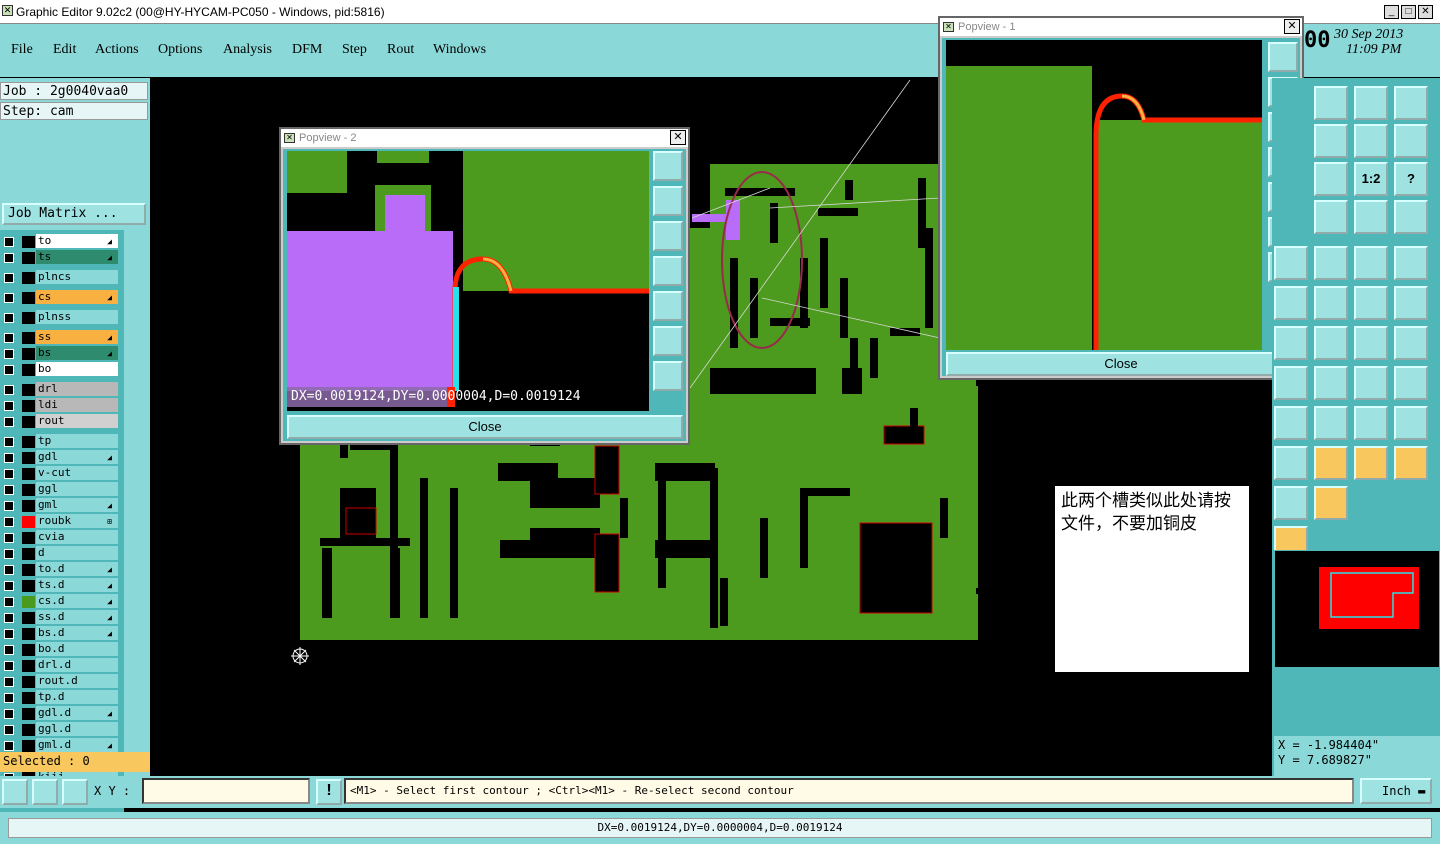 This screenshot has height=844, width=1440. I want to click on net-icon, so click(1331, 503).